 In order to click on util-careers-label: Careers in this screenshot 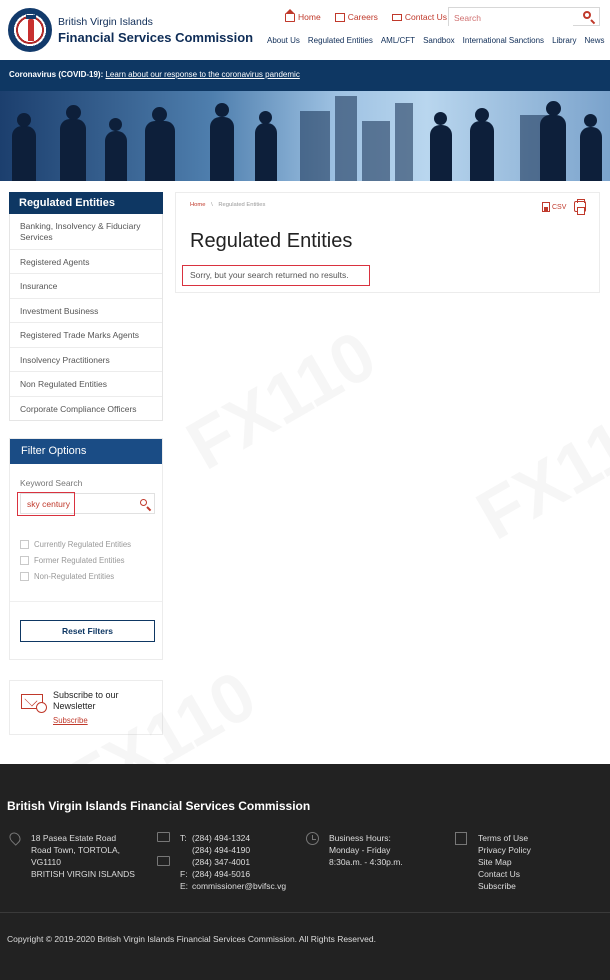, I will do `click(362, 17)`.